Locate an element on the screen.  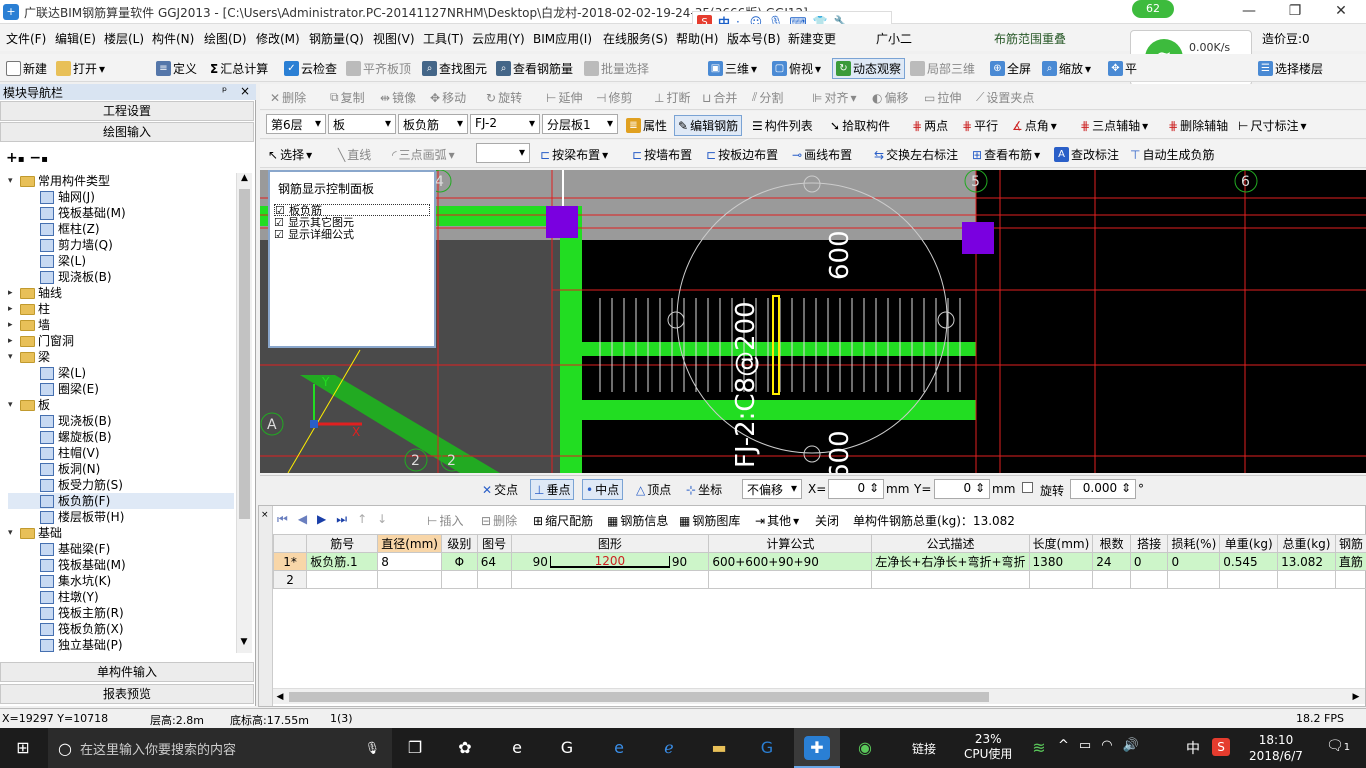
view-layout-button: ⊞ 查看布筋 ▾ is located at coordinates (1006, 154).